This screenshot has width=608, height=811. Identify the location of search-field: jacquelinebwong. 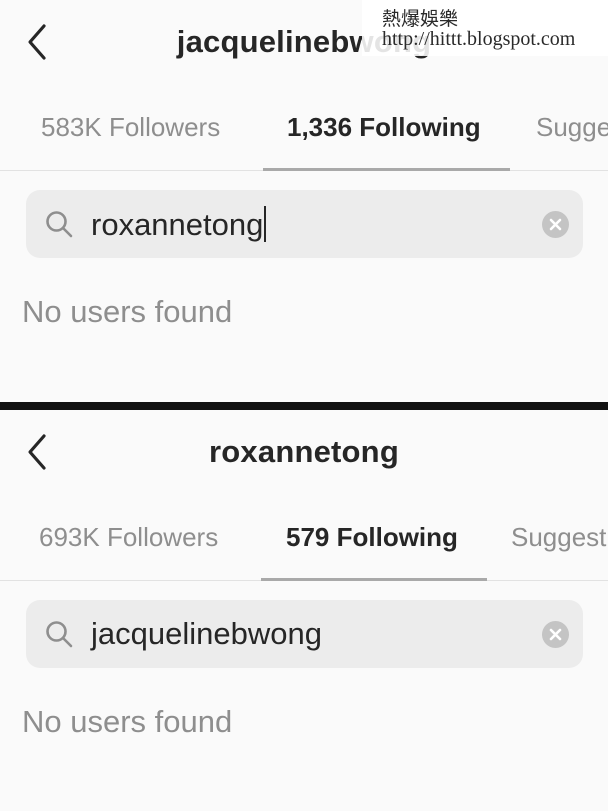
(304, 634).